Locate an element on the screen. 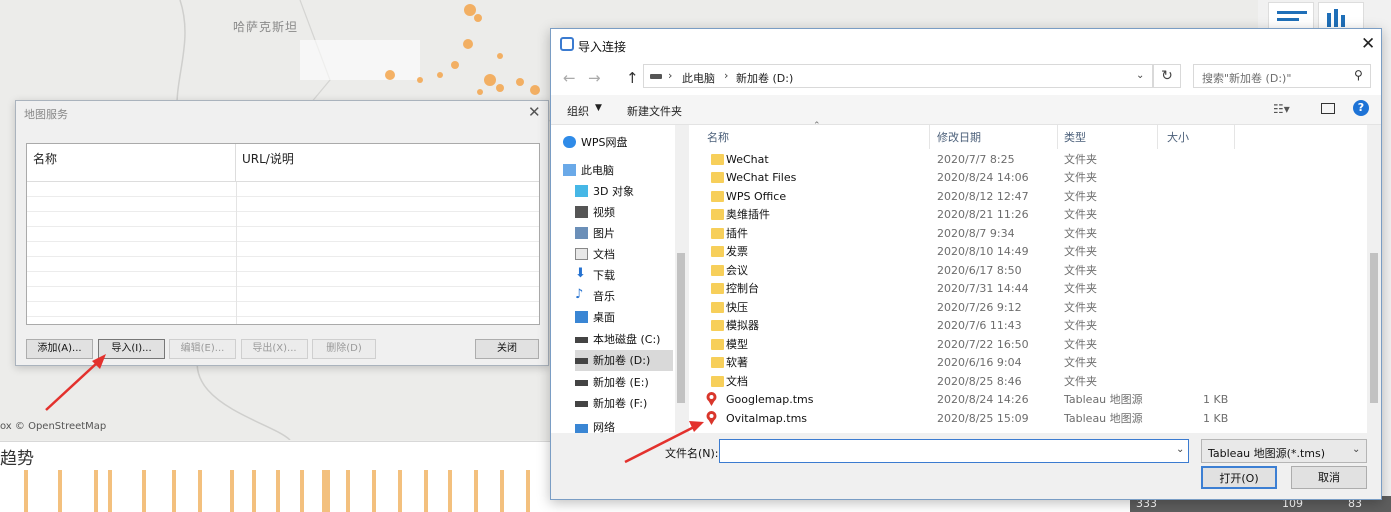 The width and height of the screenshot is (1391, 512). nav-item-label: 新加卷 (E:) is located at coordinates (621, 382).